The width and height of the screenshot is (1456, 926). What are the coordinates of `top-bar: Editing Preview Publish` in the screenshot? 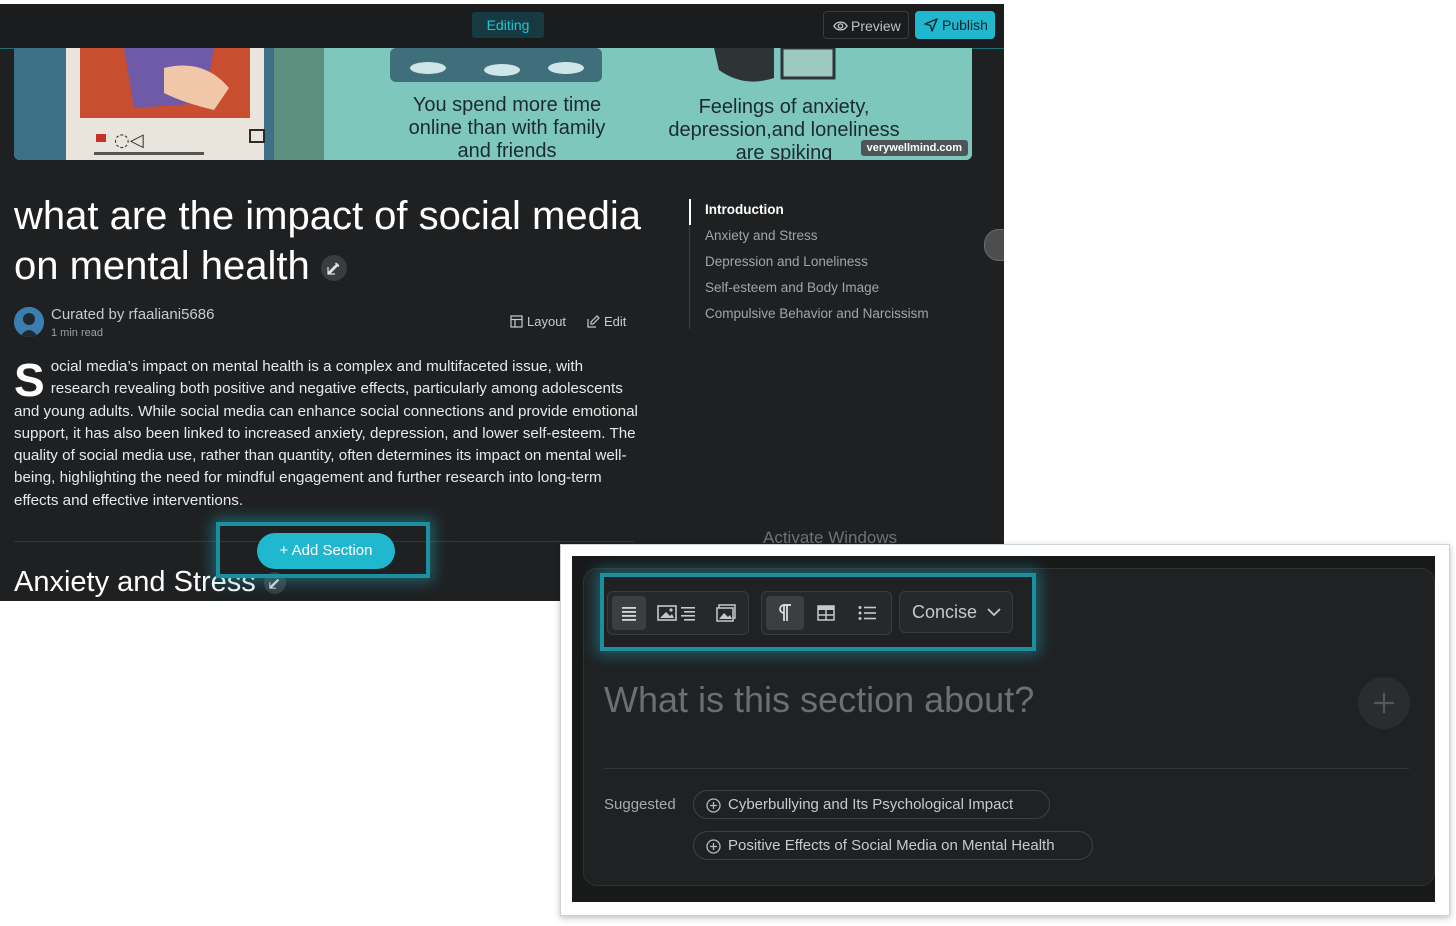 It's located at (502, 26).